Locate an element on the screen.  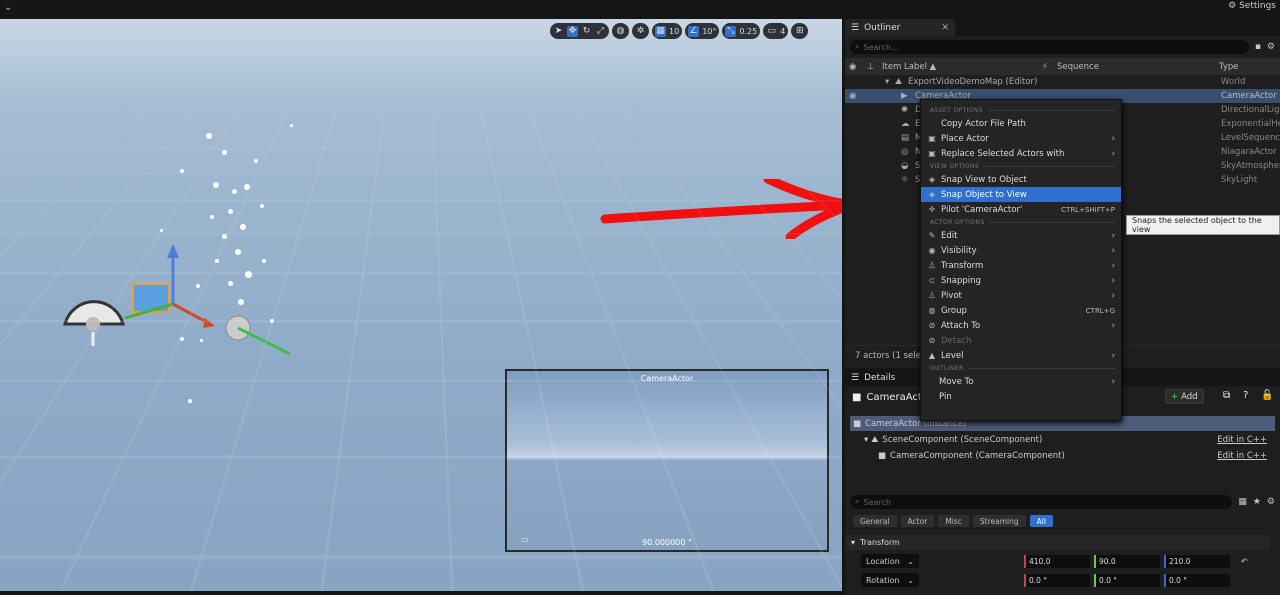
details-search-input: ⌕ Search is located at coordinates (1041, 502).